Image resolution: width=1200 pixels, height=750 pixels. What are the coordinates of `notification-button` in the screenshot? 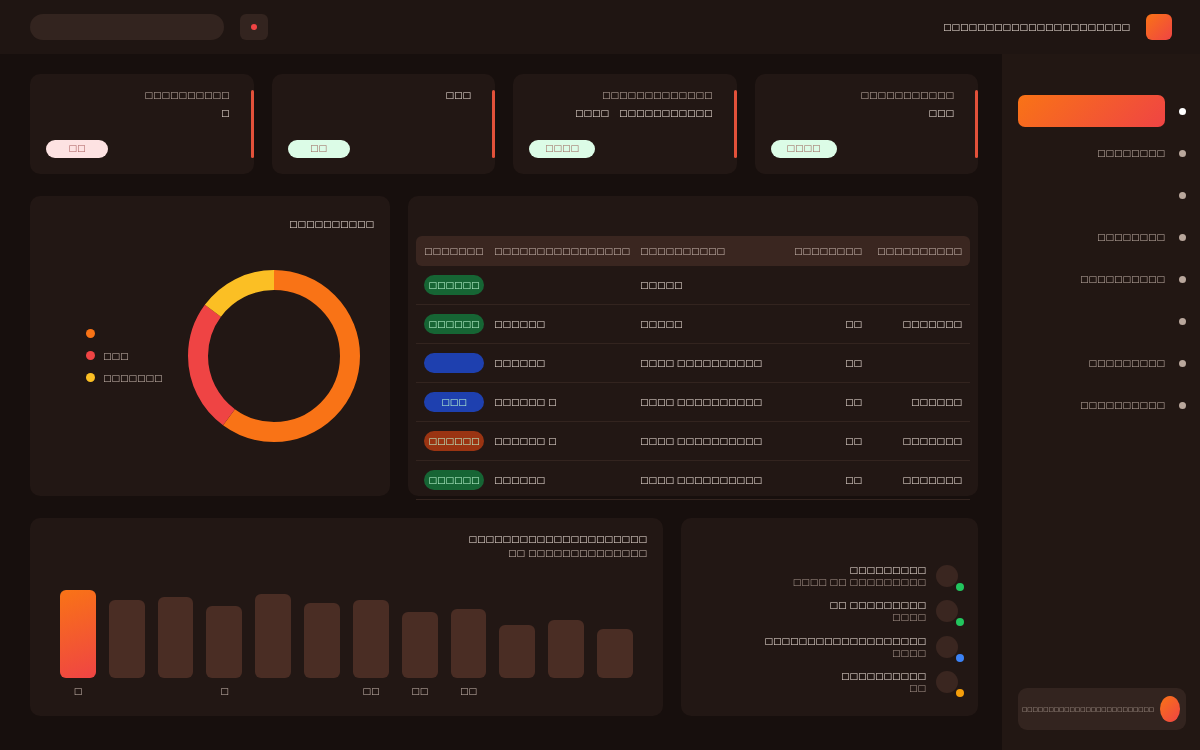 It's located at (254, 27).